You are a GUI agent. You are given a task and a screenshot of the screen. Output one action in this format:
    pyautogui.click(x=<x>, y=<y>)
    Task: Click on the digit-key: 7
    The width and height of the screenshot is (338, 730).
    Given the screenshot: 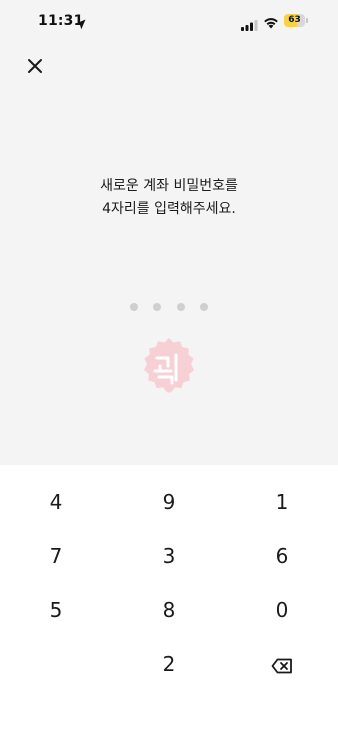 What is the action you would take?
    pyautogui.click(x=56, y=556)
    